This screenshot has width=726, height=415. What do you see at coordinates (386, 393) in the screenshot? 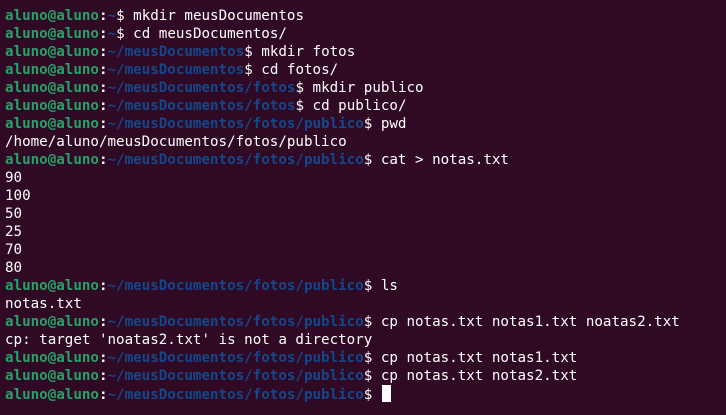
I see `terminal-cursor` at bounding box center [386, 393].